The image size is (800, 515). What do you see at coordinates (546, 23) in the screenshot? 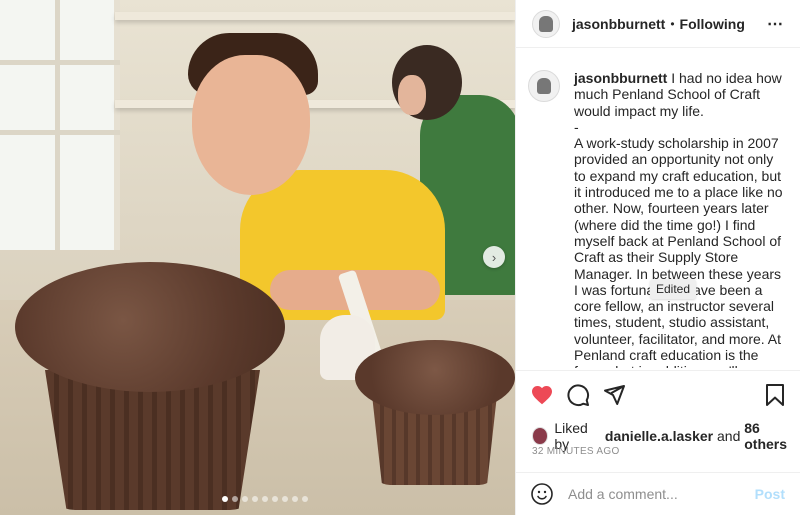
I see `avatar` at bounding box center [546, 23].